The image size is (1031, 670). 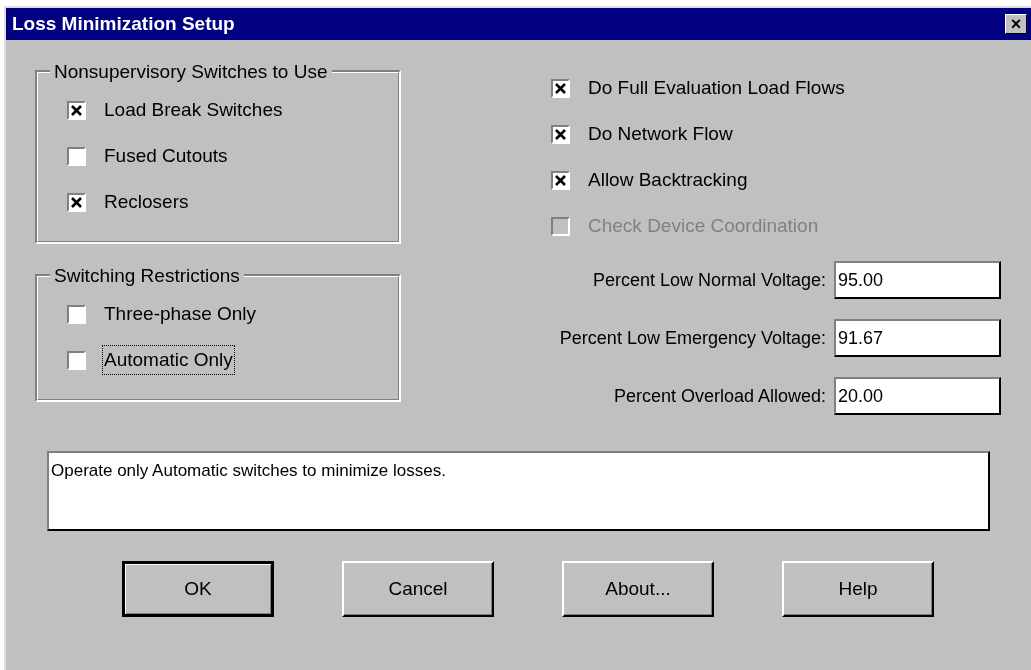 What do you see at coordinates (1016, 24) in the screenshot?
I see `close-button: ×` at bounding box center [1016, 24].